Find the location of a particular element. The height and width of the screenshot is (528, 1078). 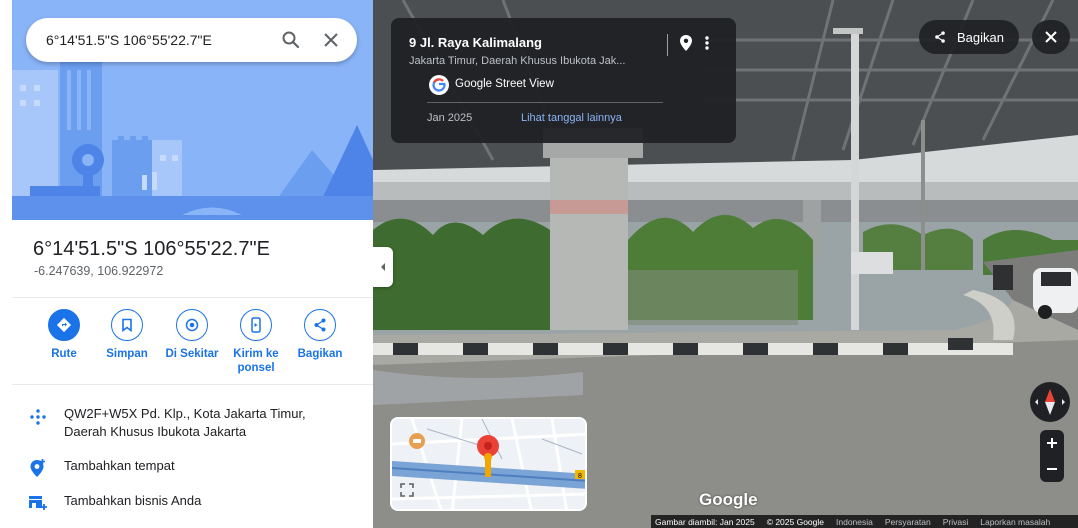

add-business-row: Tambahkan bisnis Anda is located at coordinates (192, 502).